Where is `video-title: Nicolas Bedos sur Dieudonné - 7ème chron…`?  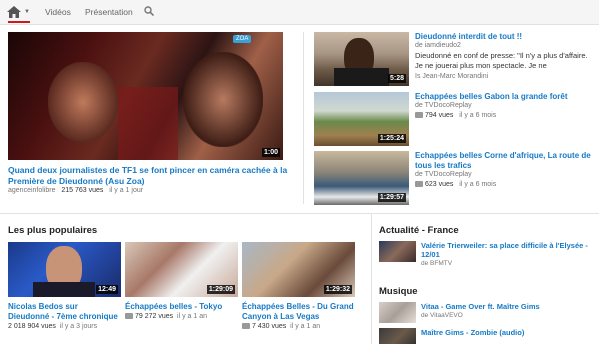
video-title: Nicolas Bedos sur Dieudonné - 7ème chron… is located at coordinates (64, 312).